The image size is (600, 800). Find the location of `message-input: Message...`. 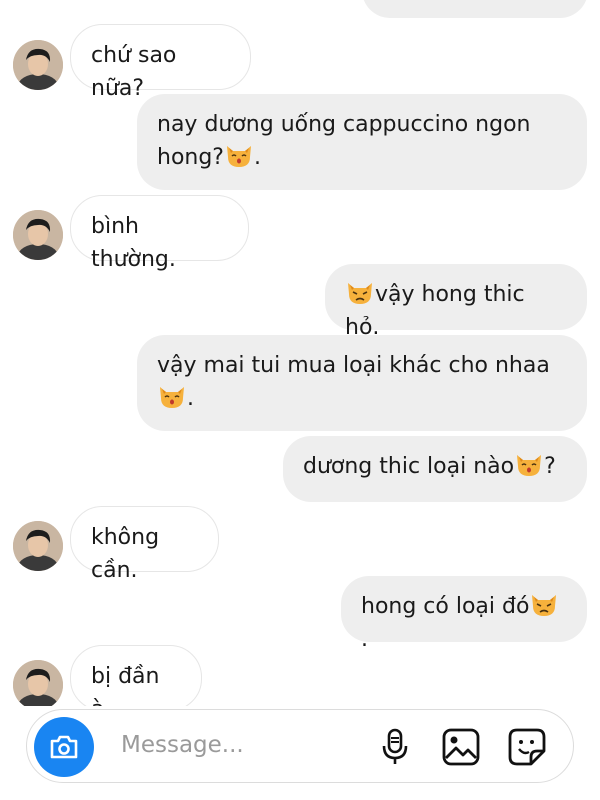

message-input: Message... is located at coordinates (182, 745).